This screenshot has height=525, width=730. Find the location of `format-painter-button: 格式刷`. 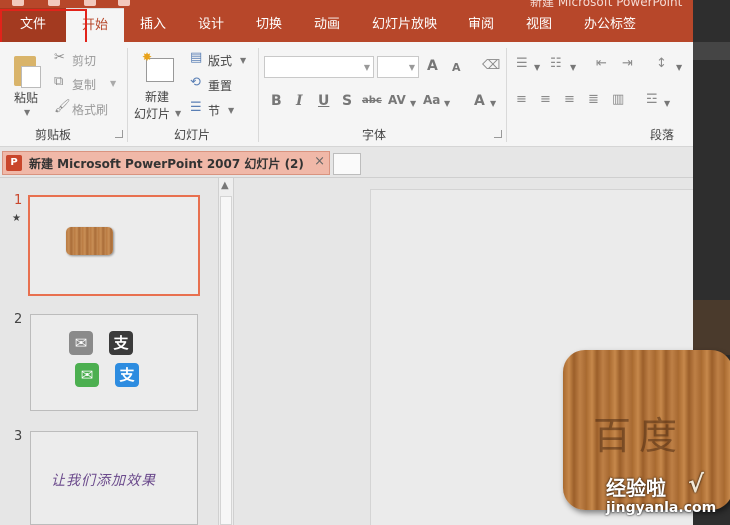

format-painter-button: 格式刷 is located at coordinates (90, 109).